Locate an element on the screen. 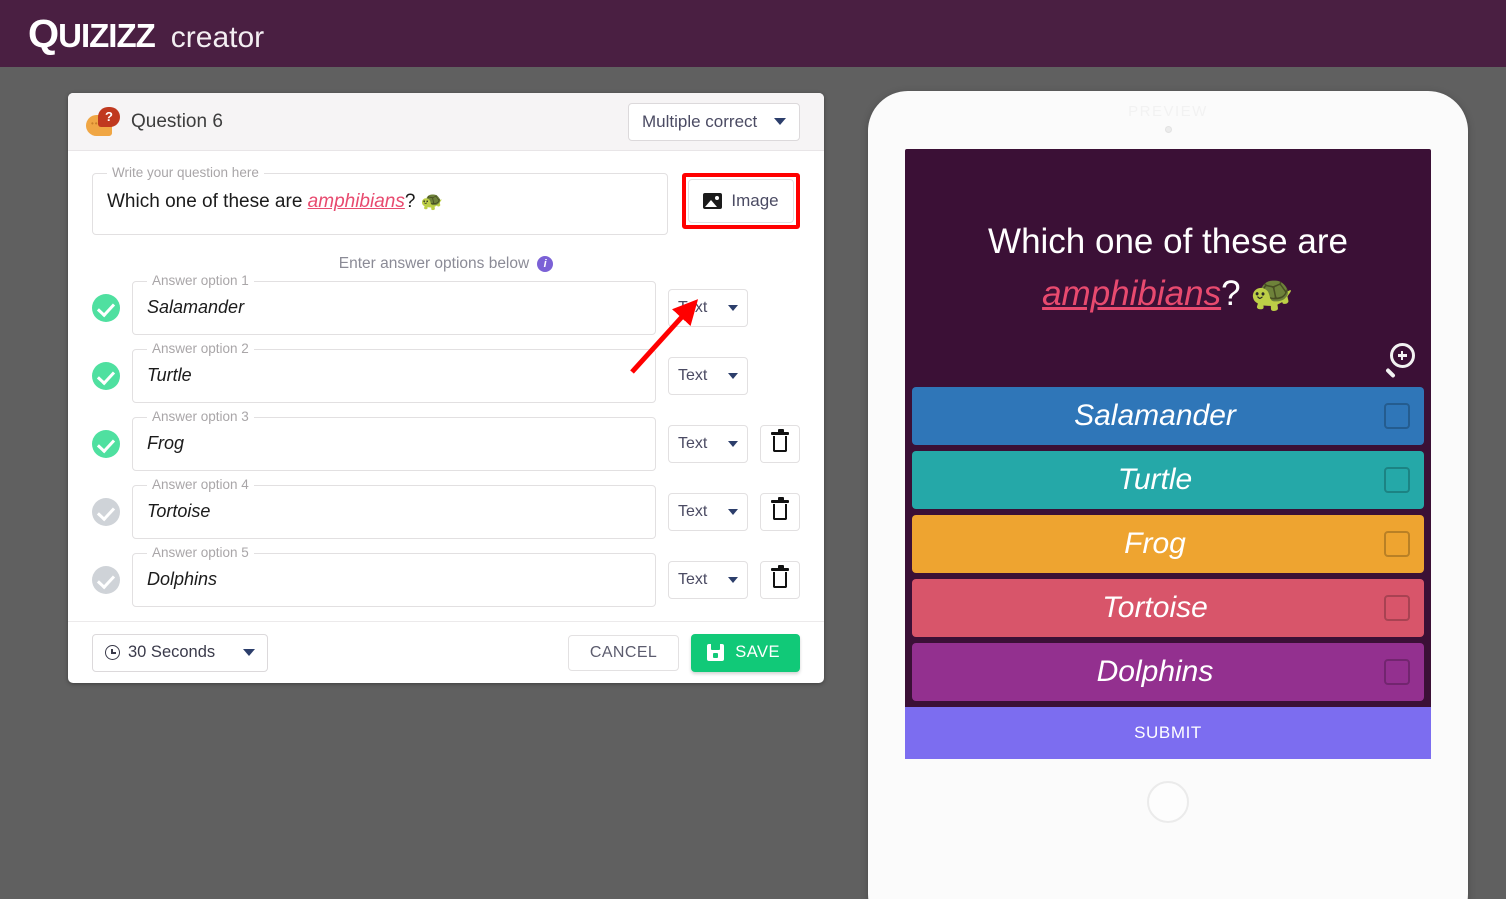  save-button: SAVE is located at coordinates (745, 652).